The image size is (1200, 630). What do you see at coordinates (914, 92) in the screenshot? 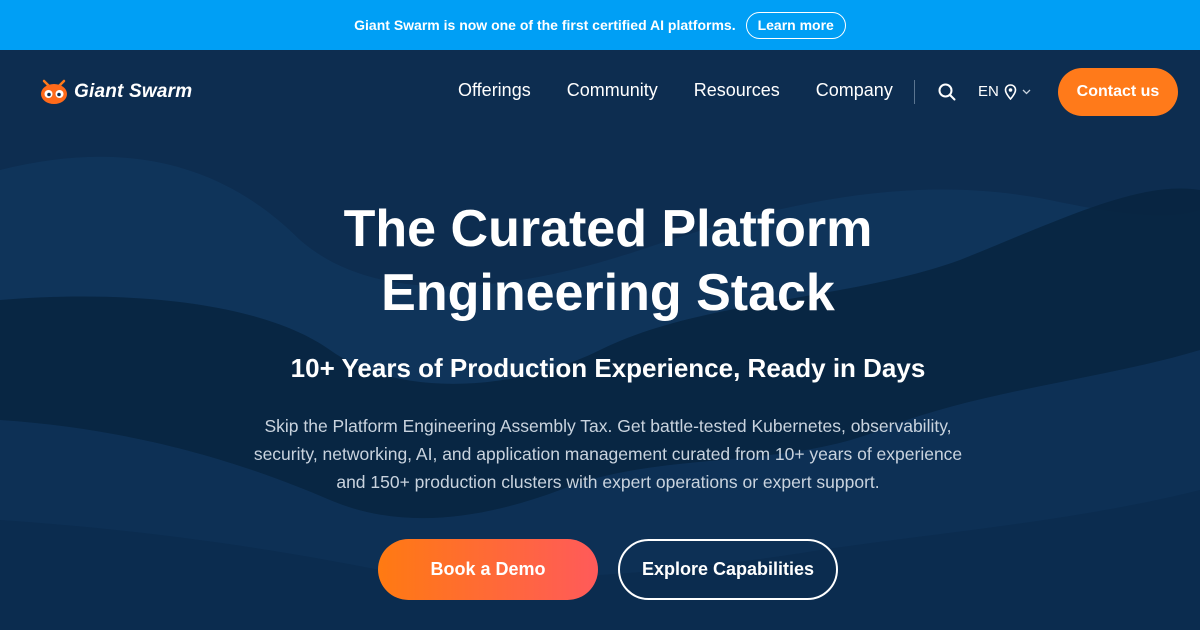
I see `nav-divider` at bounding box center [914, 92].